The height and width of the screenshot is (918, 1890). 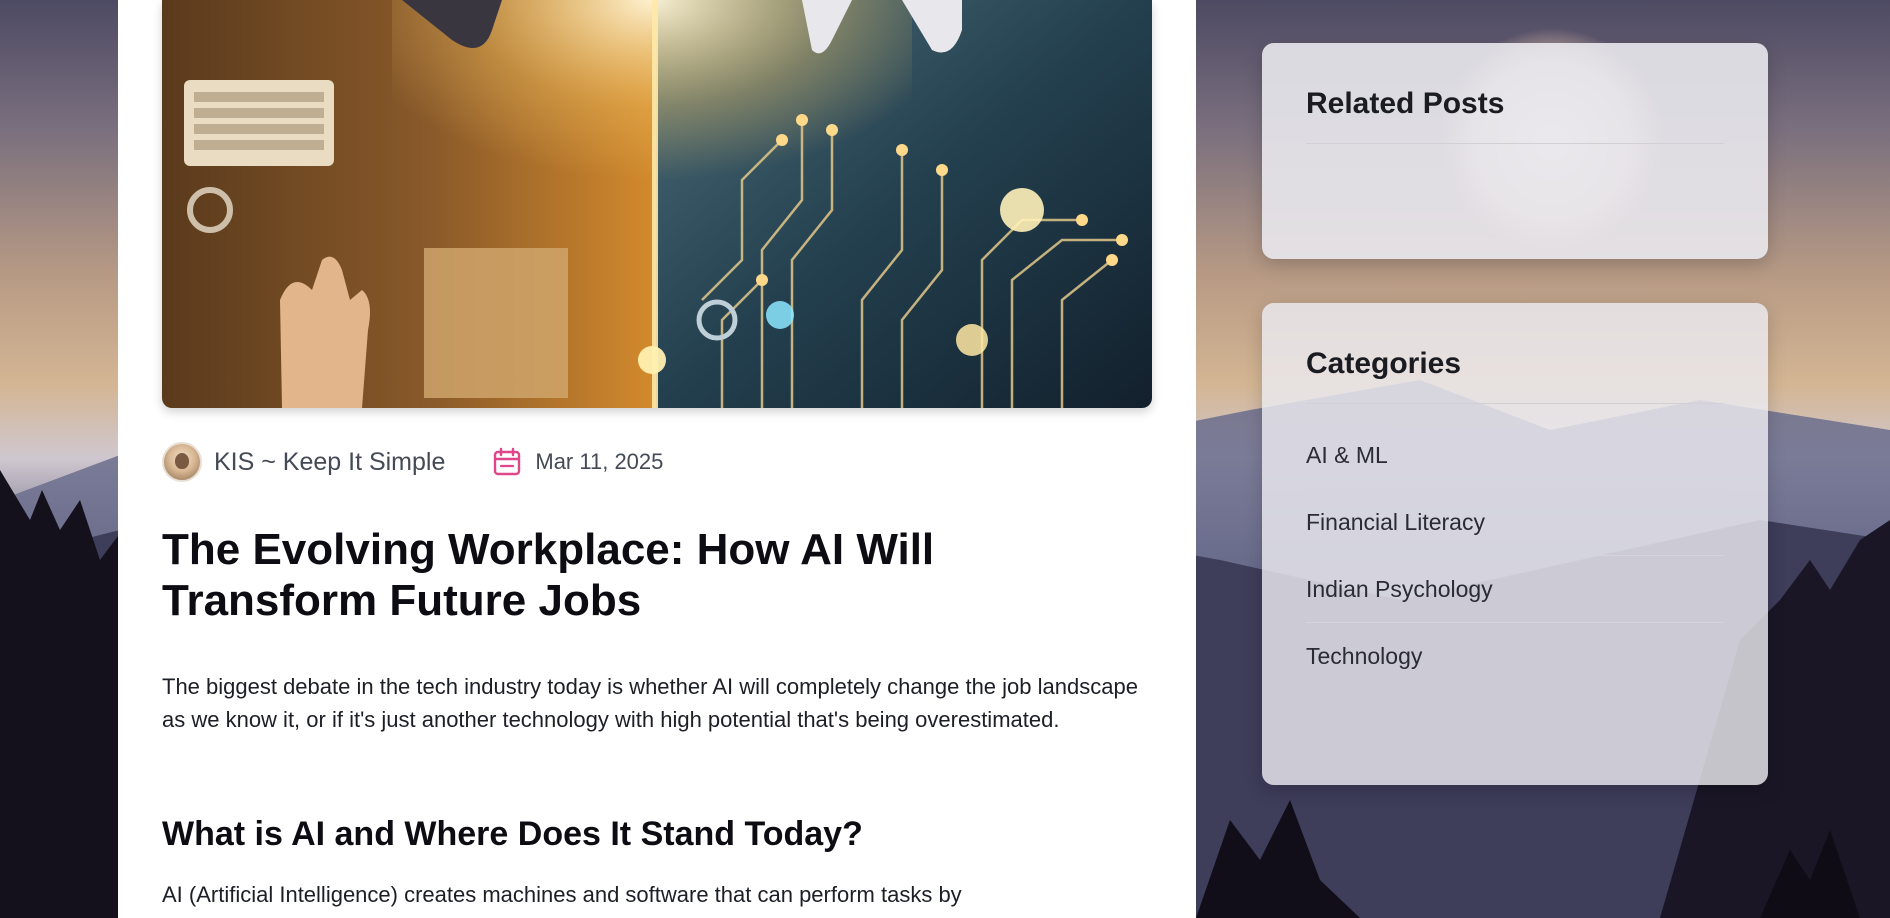 What do you see at coordinates (1515, 151) in the screenshot?
I see `related-posts-card: Related Posts` at bounding box center [1515, 151].